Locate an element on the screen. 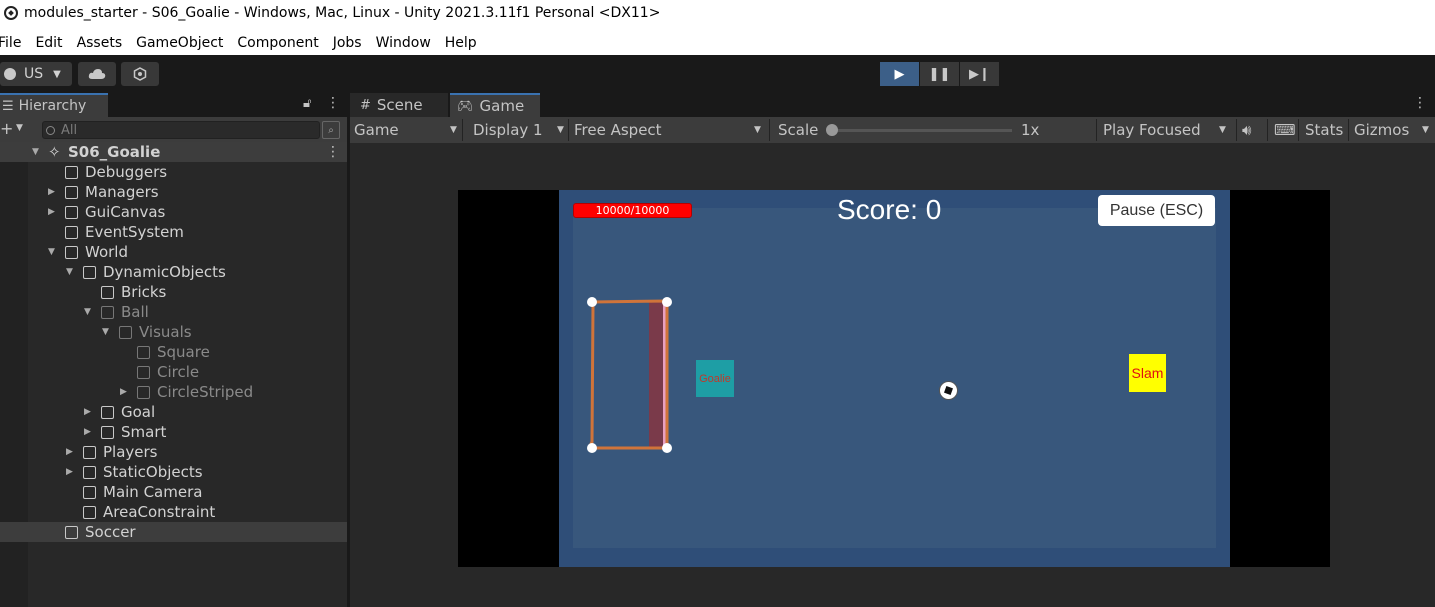 This screenshot has width=1435, height=607. hierarchy-item: Bricks is located at coordinates (173, 292).